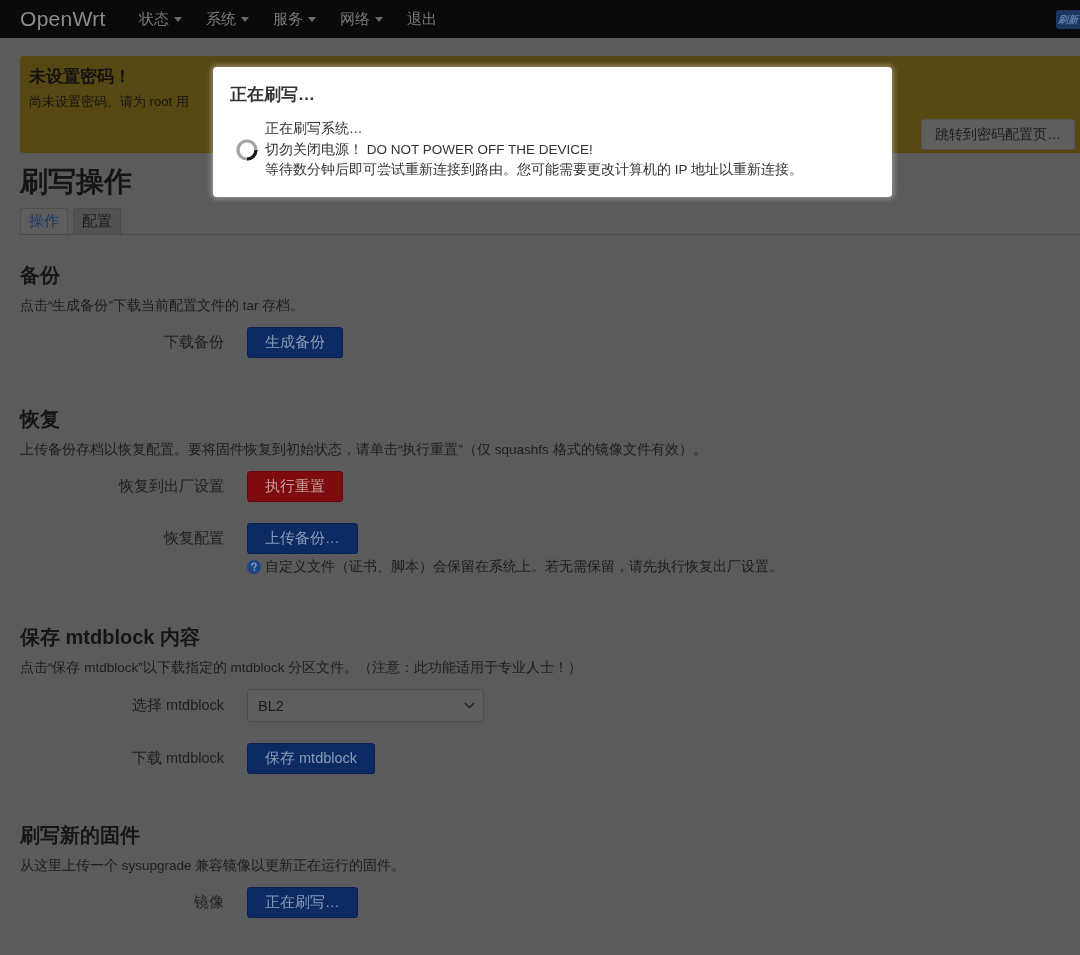 Image resolution: width=1080 pixels, height=955 pixels. I want to click on spinner-icon, so click(247, 149).